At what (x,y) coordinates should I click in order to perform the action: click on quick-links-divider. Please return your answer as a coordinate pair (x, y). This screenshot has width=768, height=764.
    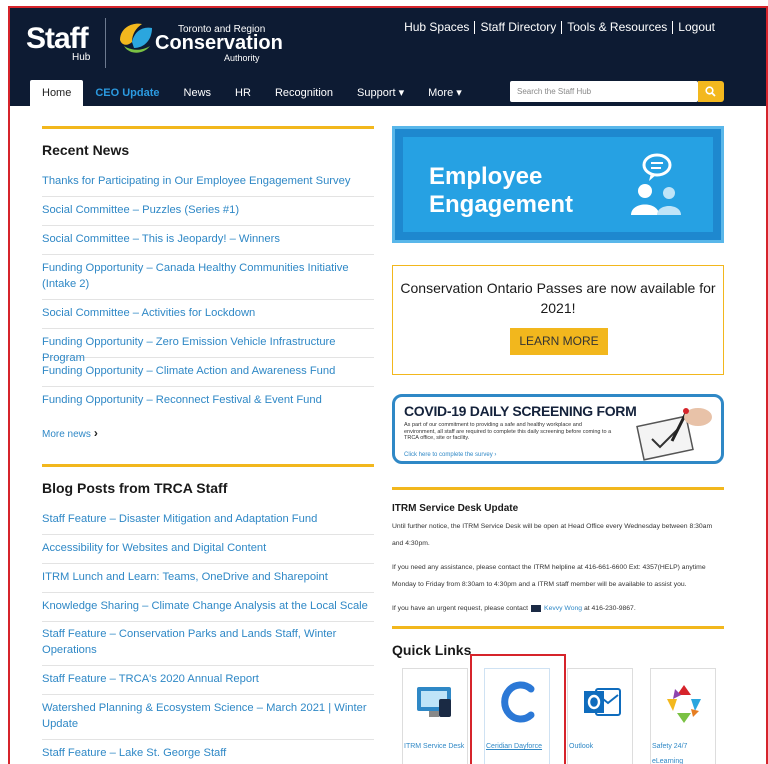
    Looking at the image, I should click on (558, 627).